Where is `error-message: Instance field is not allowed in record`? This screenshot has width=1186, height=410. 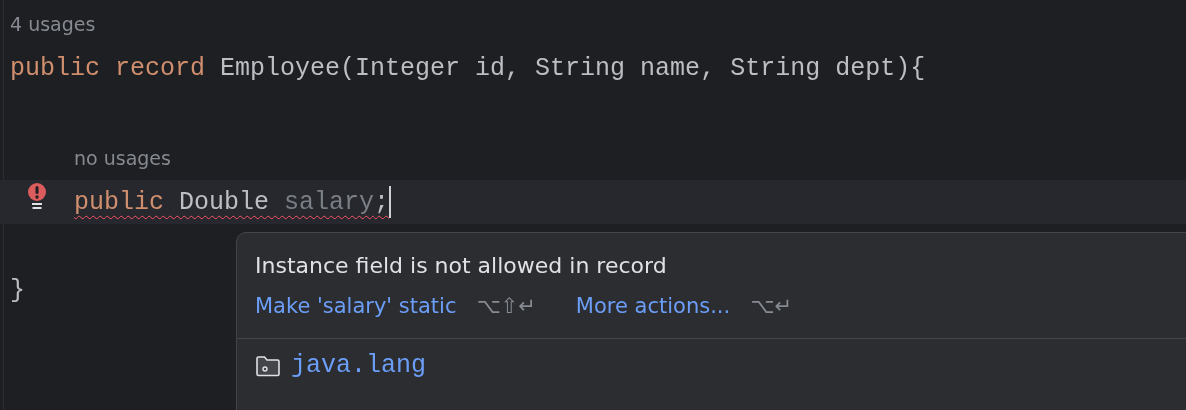
error-message: Instance field is not allowed in record is located at coordinates (461, 265).